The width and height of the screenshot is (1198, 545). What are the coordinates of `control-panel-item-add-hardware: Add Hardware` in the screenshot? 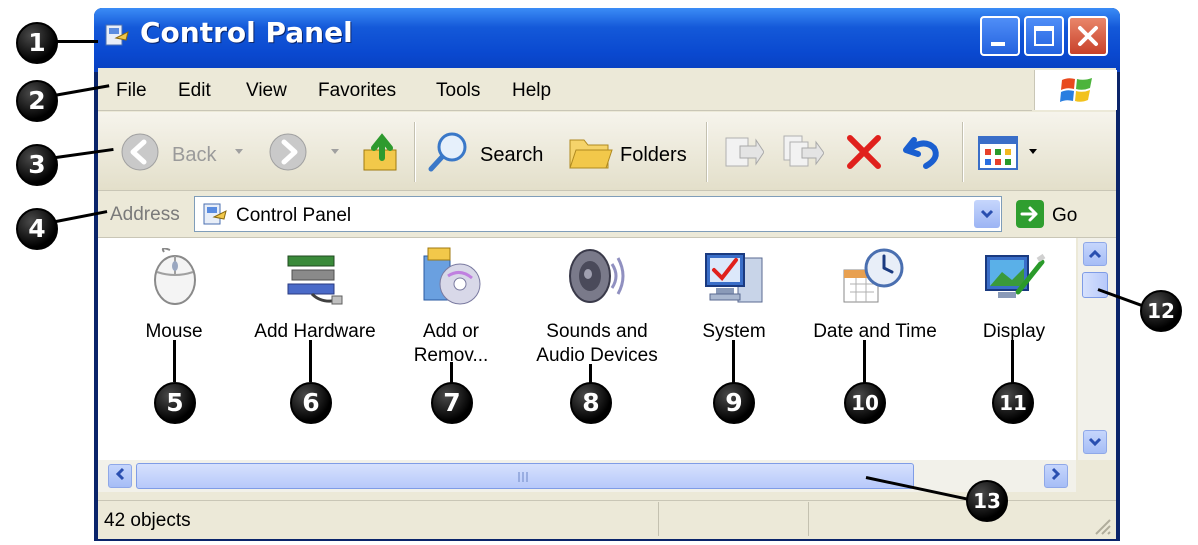 It's located at (315, 299).